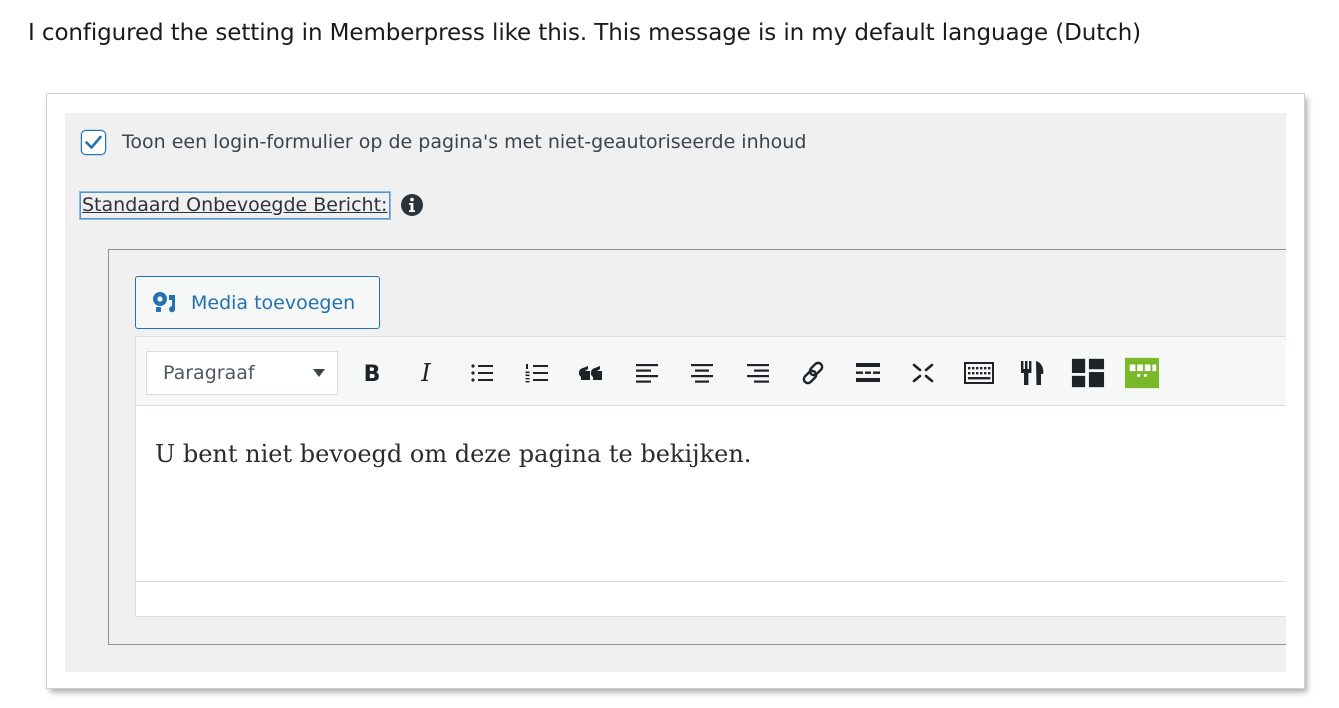 The height and width of the screenshot is (708, 1339). I want to click on login-form-checkbox, so click(93, 142).